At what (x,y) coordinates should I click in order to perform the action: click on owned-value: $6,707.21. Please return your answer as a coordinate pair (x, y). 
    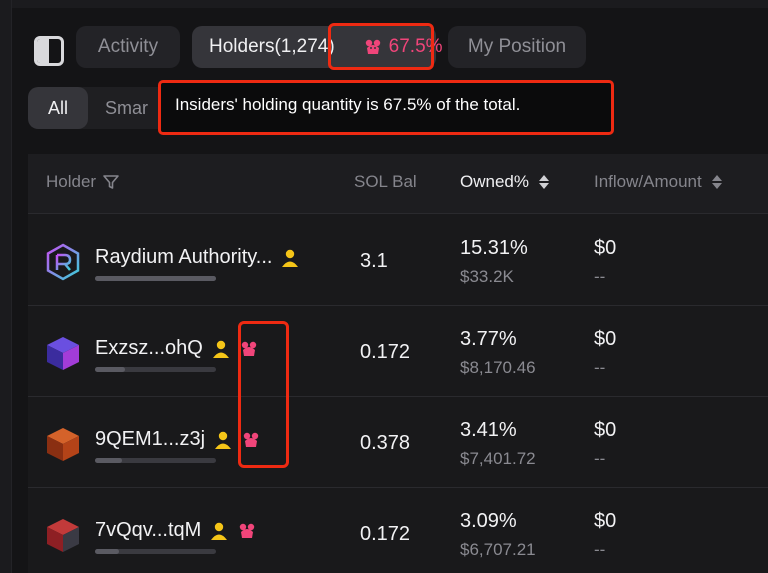
    Looking at the image, I should click on (498, 549).